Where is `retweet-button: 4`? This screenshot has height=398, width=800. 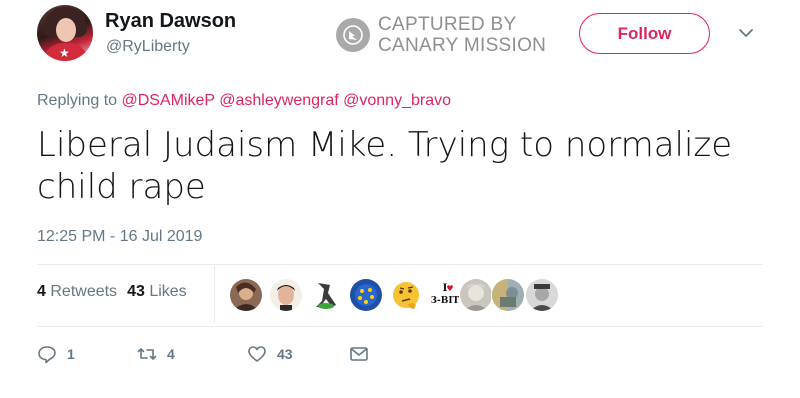
retweet-button: 4 is located at coordinates (156, 354).